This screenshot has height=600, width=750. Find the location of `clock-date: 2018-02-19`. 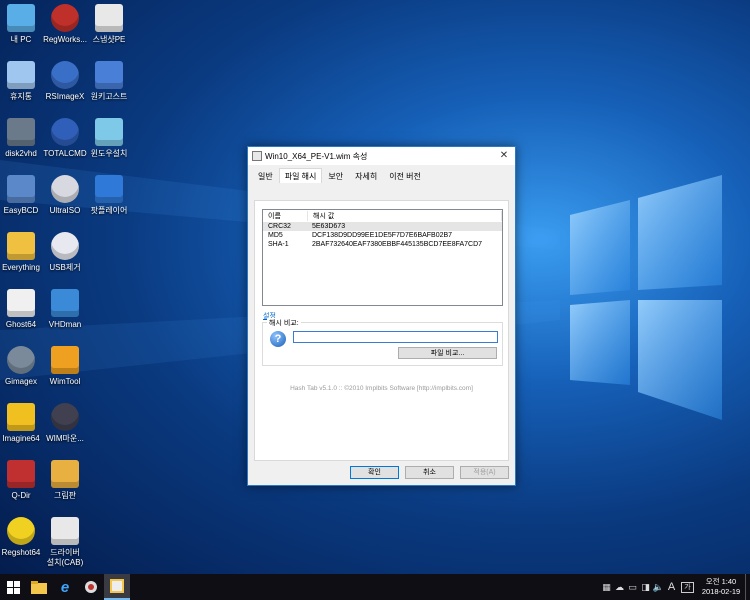

clock-date: 2018-02-19 is located at coordinates (721, 591).